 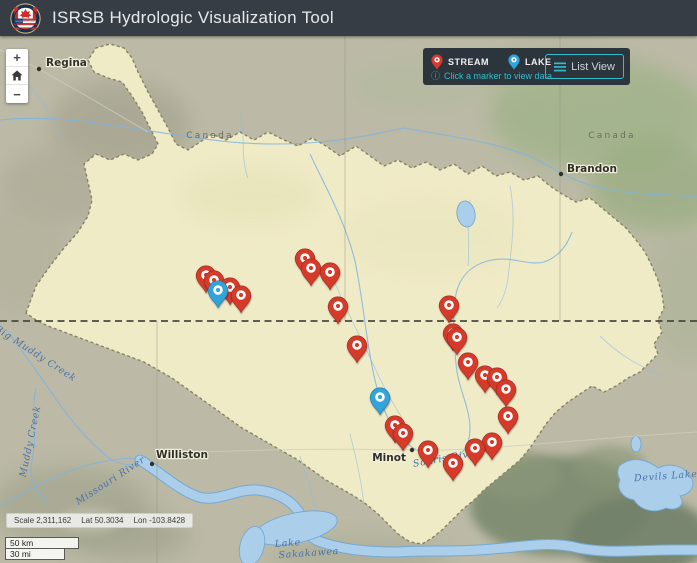 What do you see at coordinates (348, 18) in the screenshot?
I see `app-header: ISRSB Hydrologic Visualization Tool` at bounding box center [348, 18].